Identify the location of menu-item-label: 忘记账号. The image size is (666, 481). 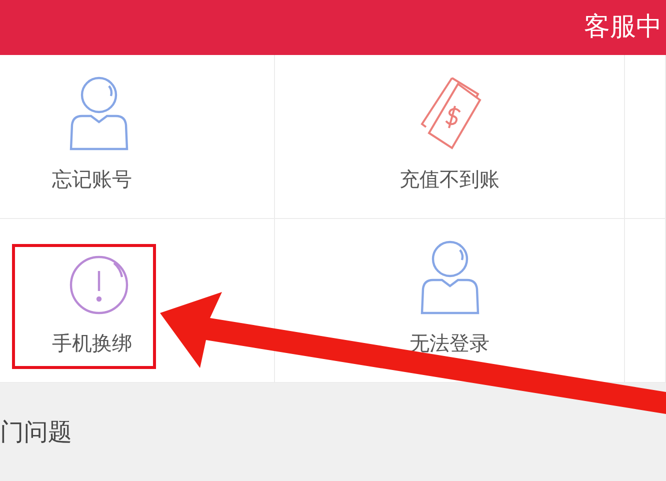
(92, 179).